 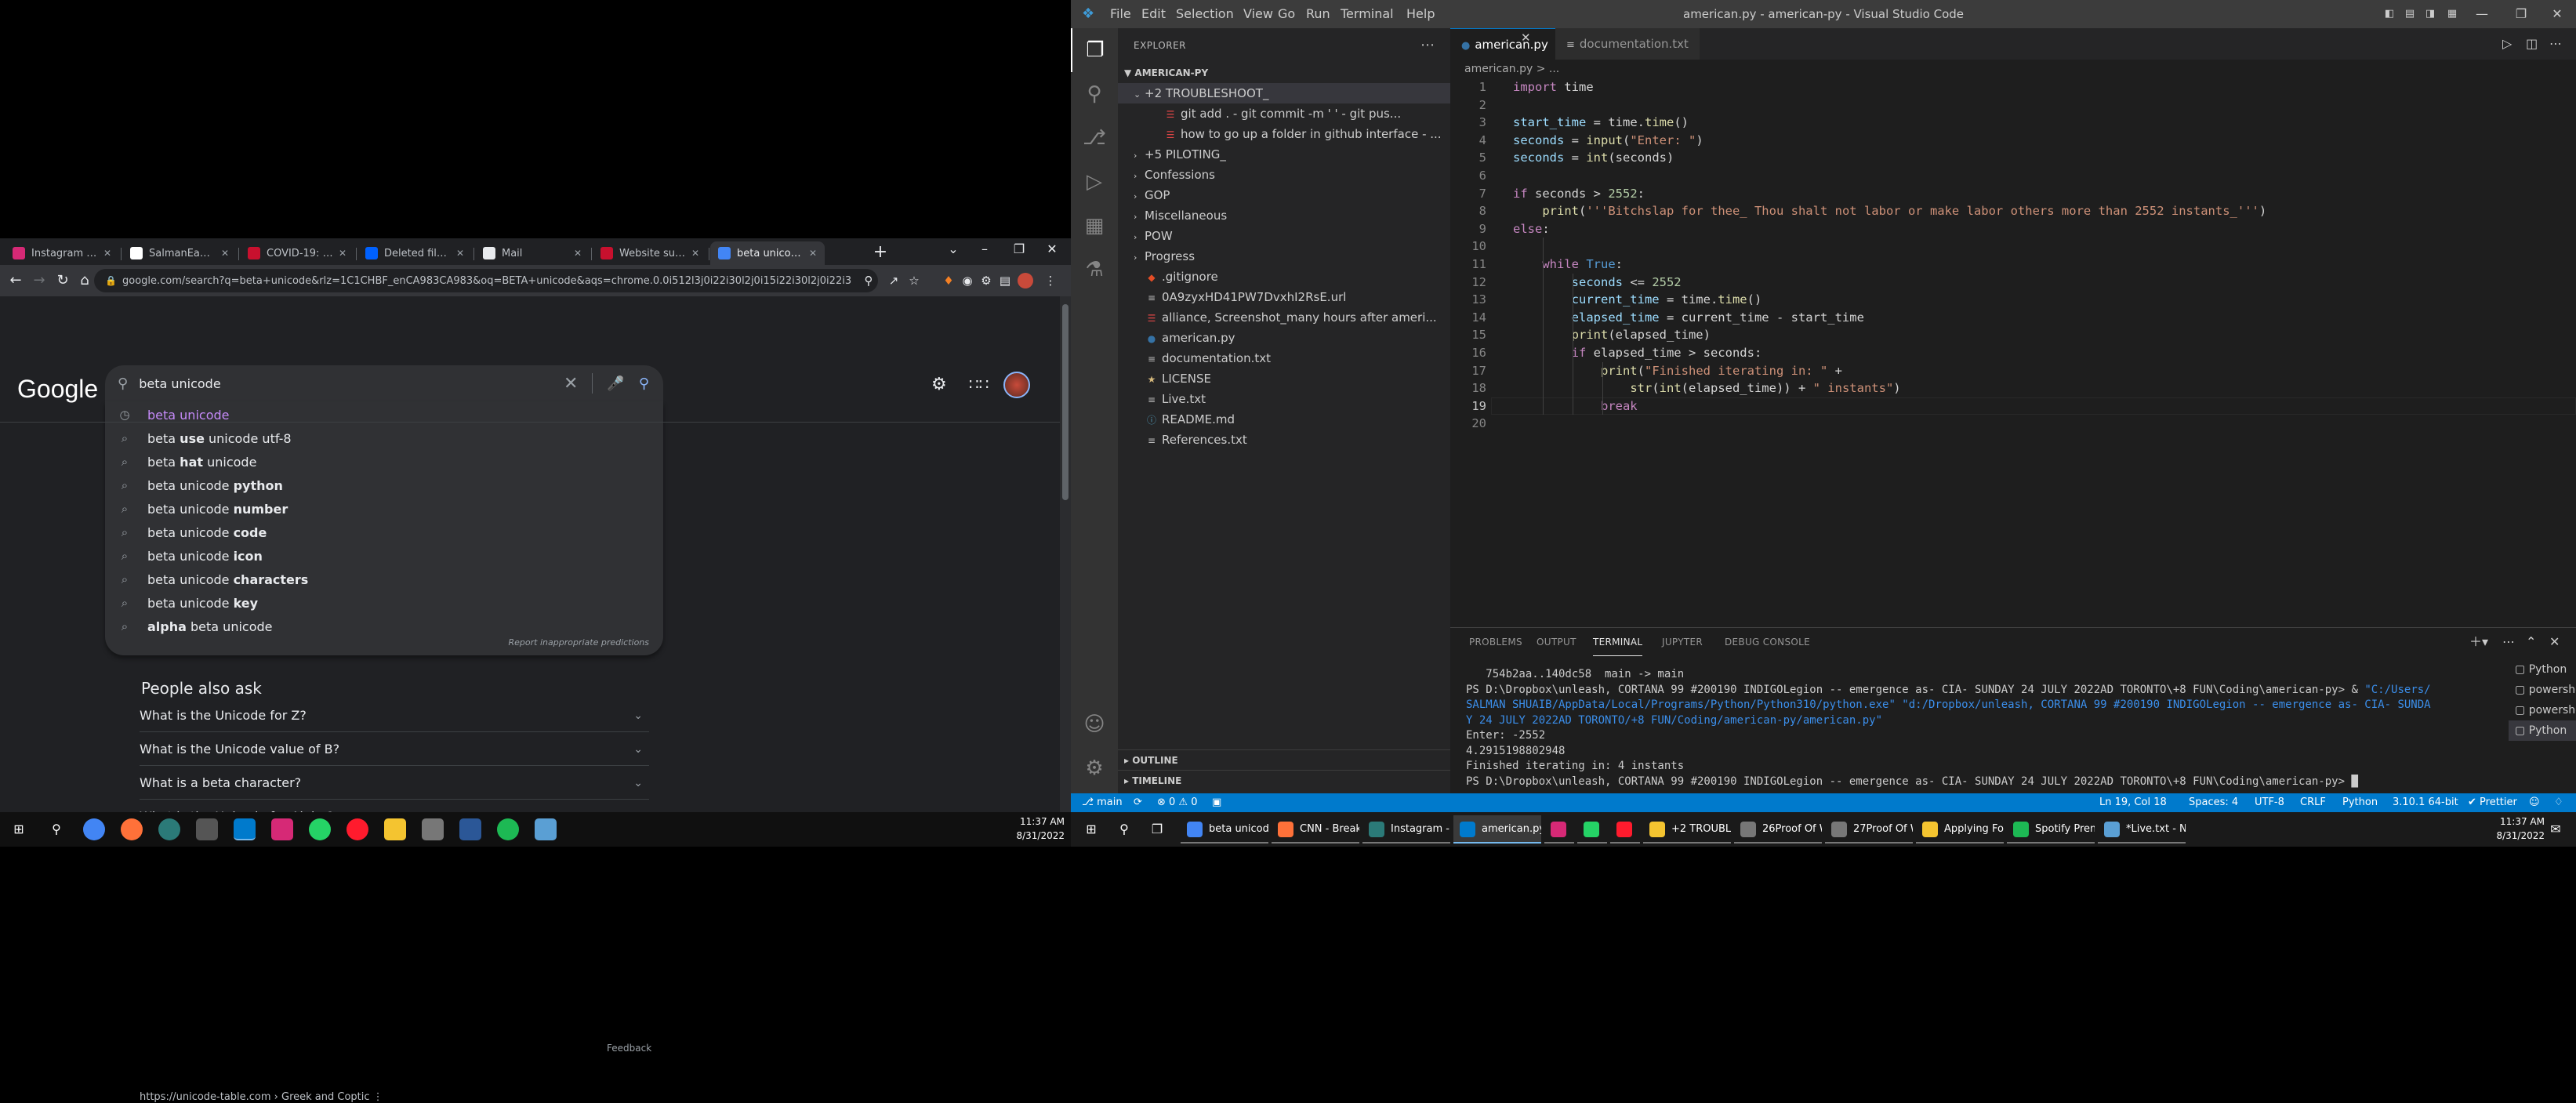 I want to click on firefox-app-icon, so click(x=132, y=829).